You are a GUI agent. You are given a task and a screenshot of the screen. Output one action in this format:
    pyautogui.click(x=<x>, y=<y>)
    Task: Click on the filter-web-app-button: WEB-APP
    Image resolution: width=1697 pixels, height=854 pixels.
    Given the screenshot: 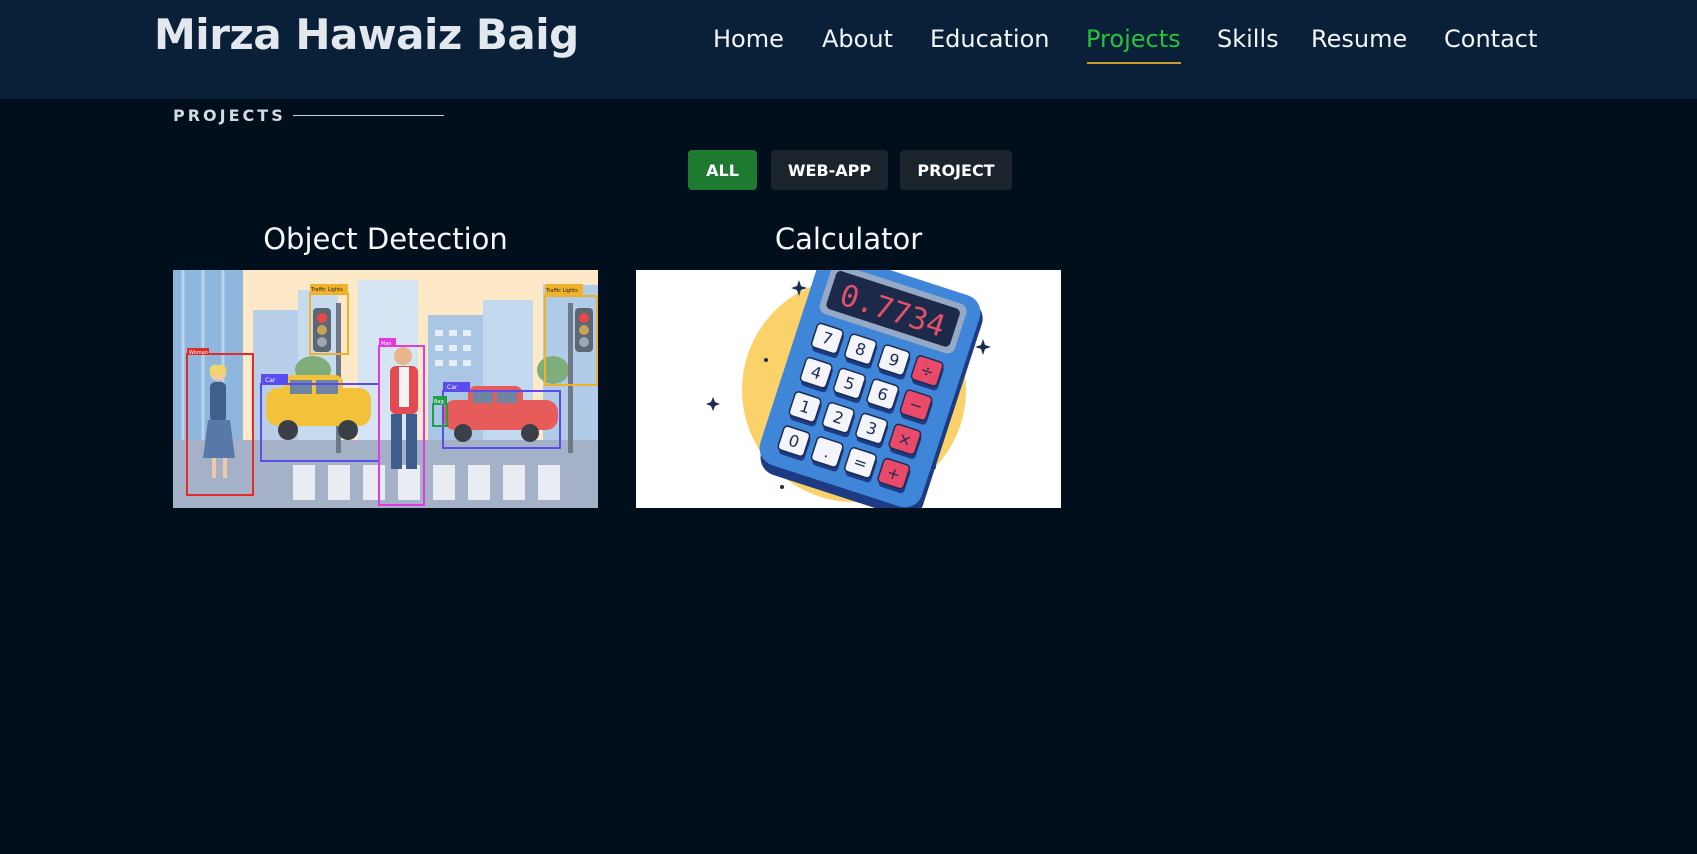 What is the action you would take?
    pyautogui.click(x=829, y=170)
    